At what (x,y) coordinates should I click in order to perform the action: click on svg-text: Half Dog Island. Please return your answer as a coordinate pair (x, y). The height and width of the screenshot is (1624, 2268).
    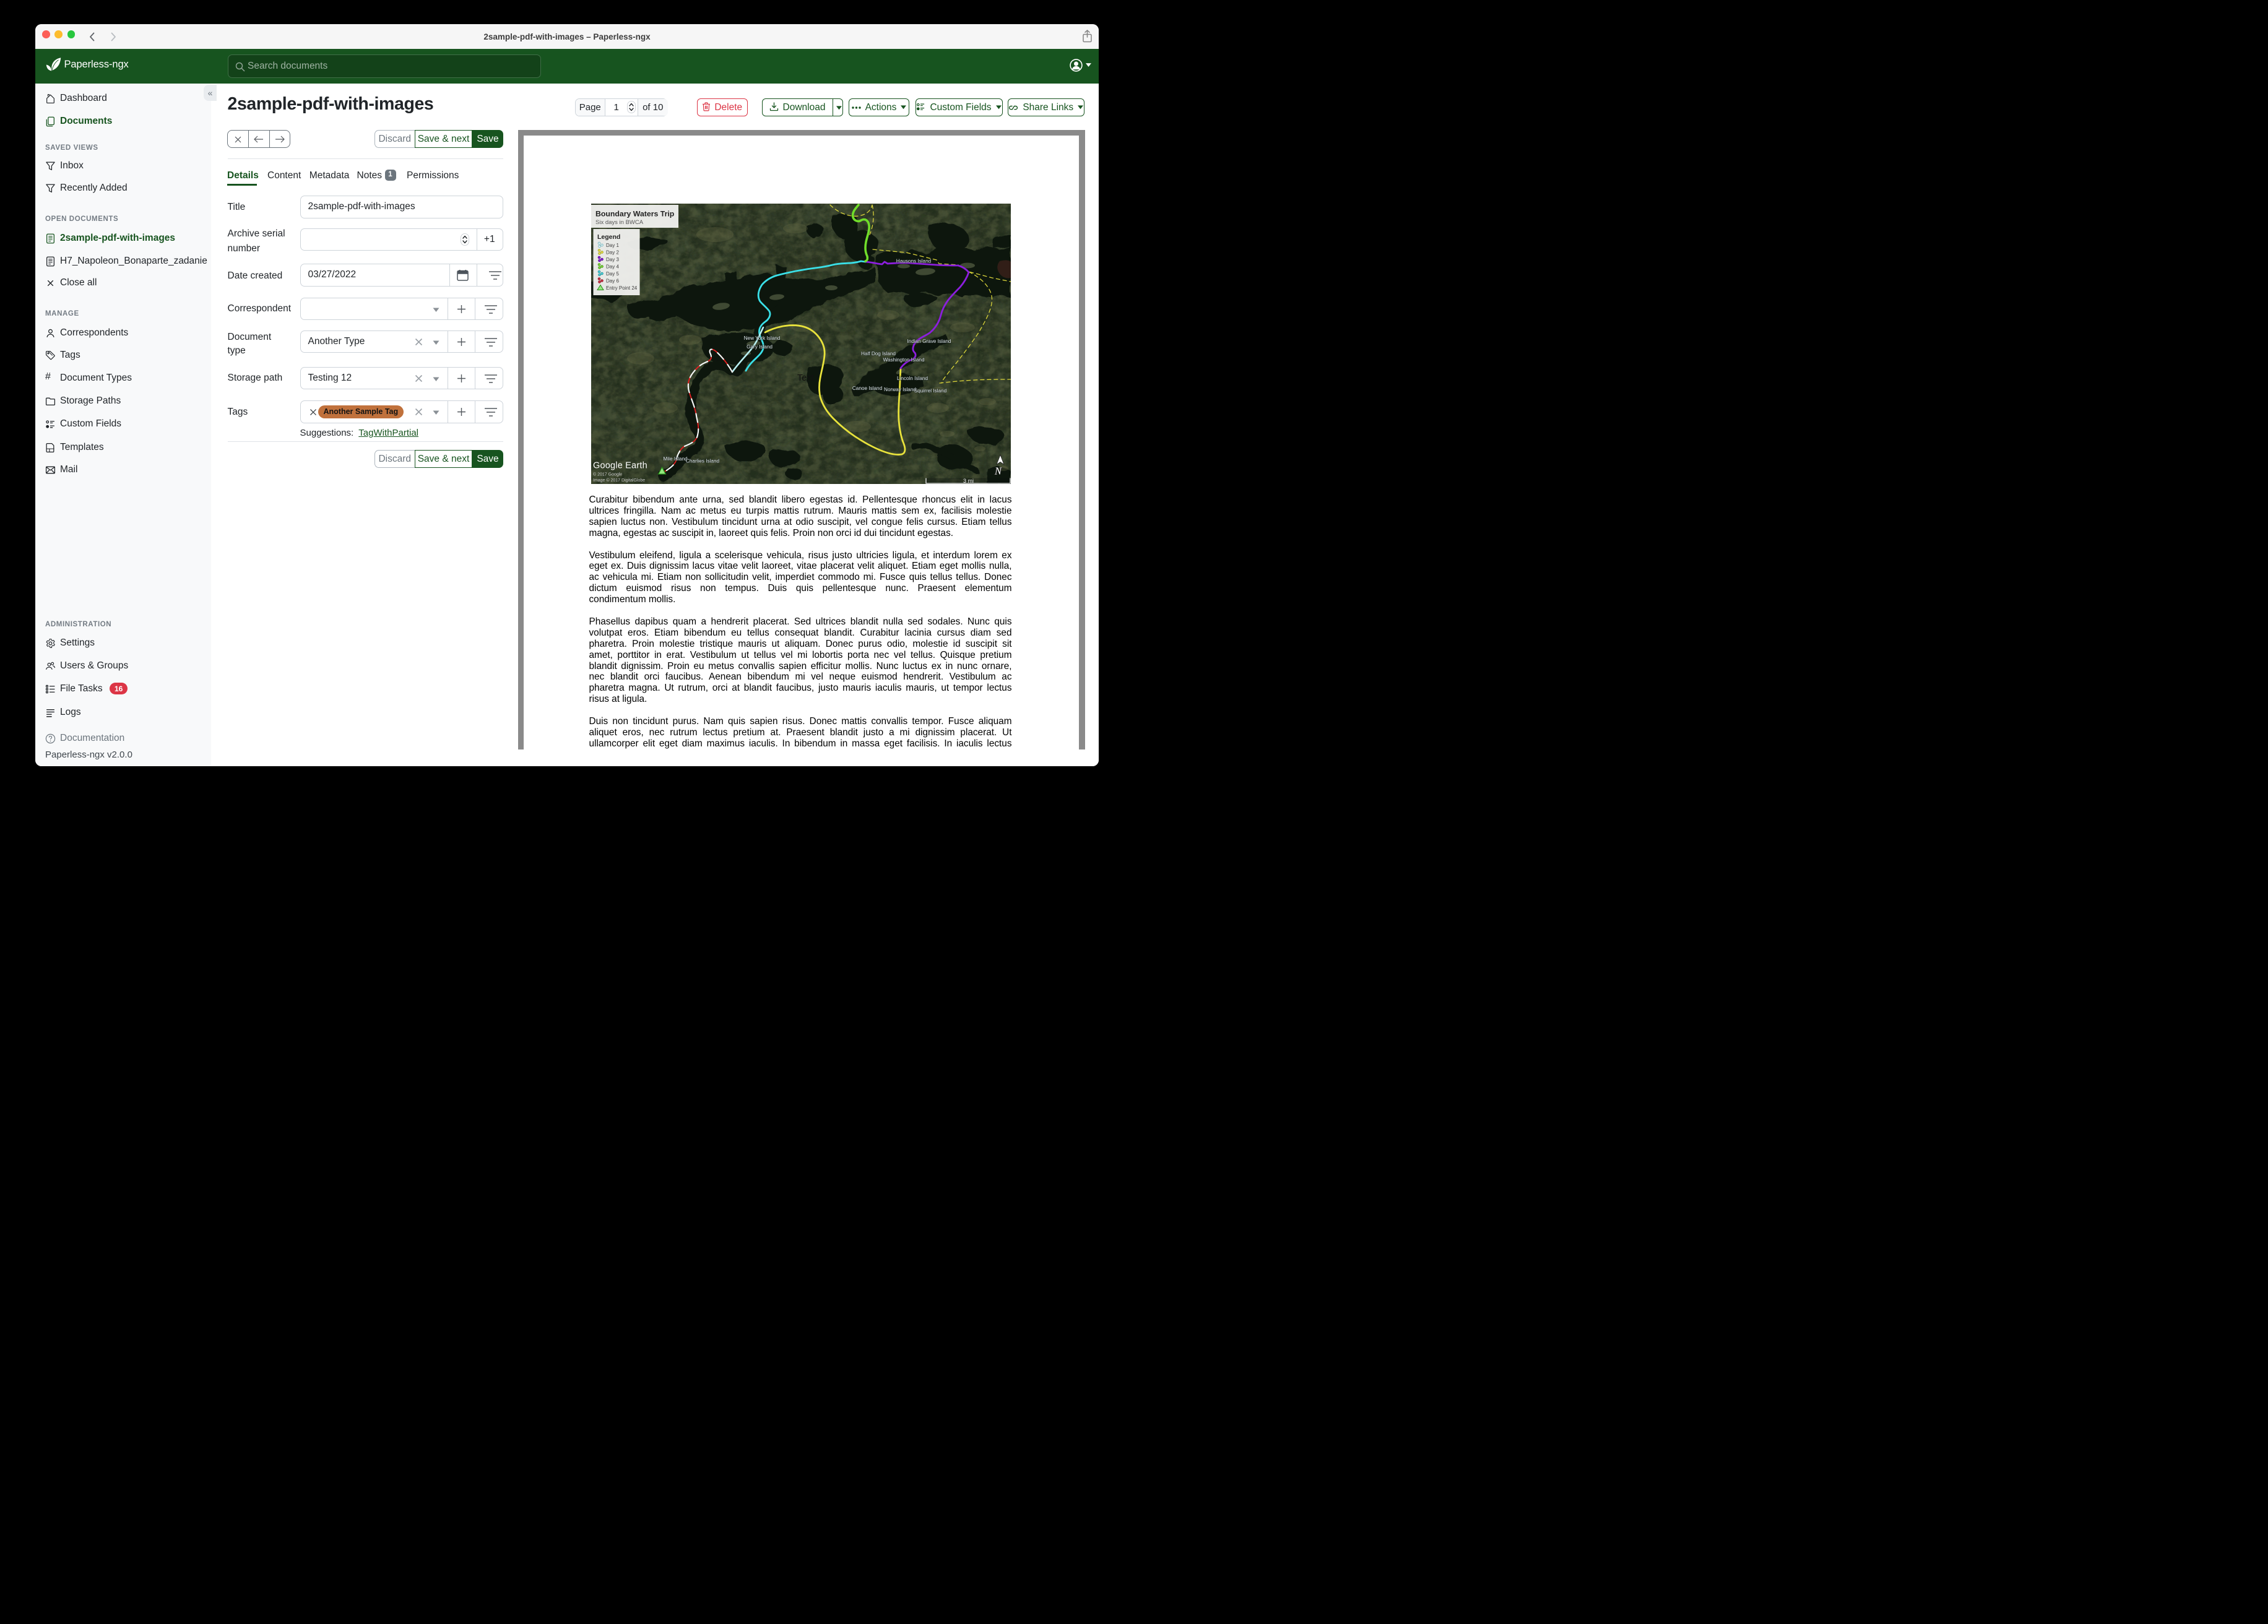
    Looking at the image, I should click on (878, 353).